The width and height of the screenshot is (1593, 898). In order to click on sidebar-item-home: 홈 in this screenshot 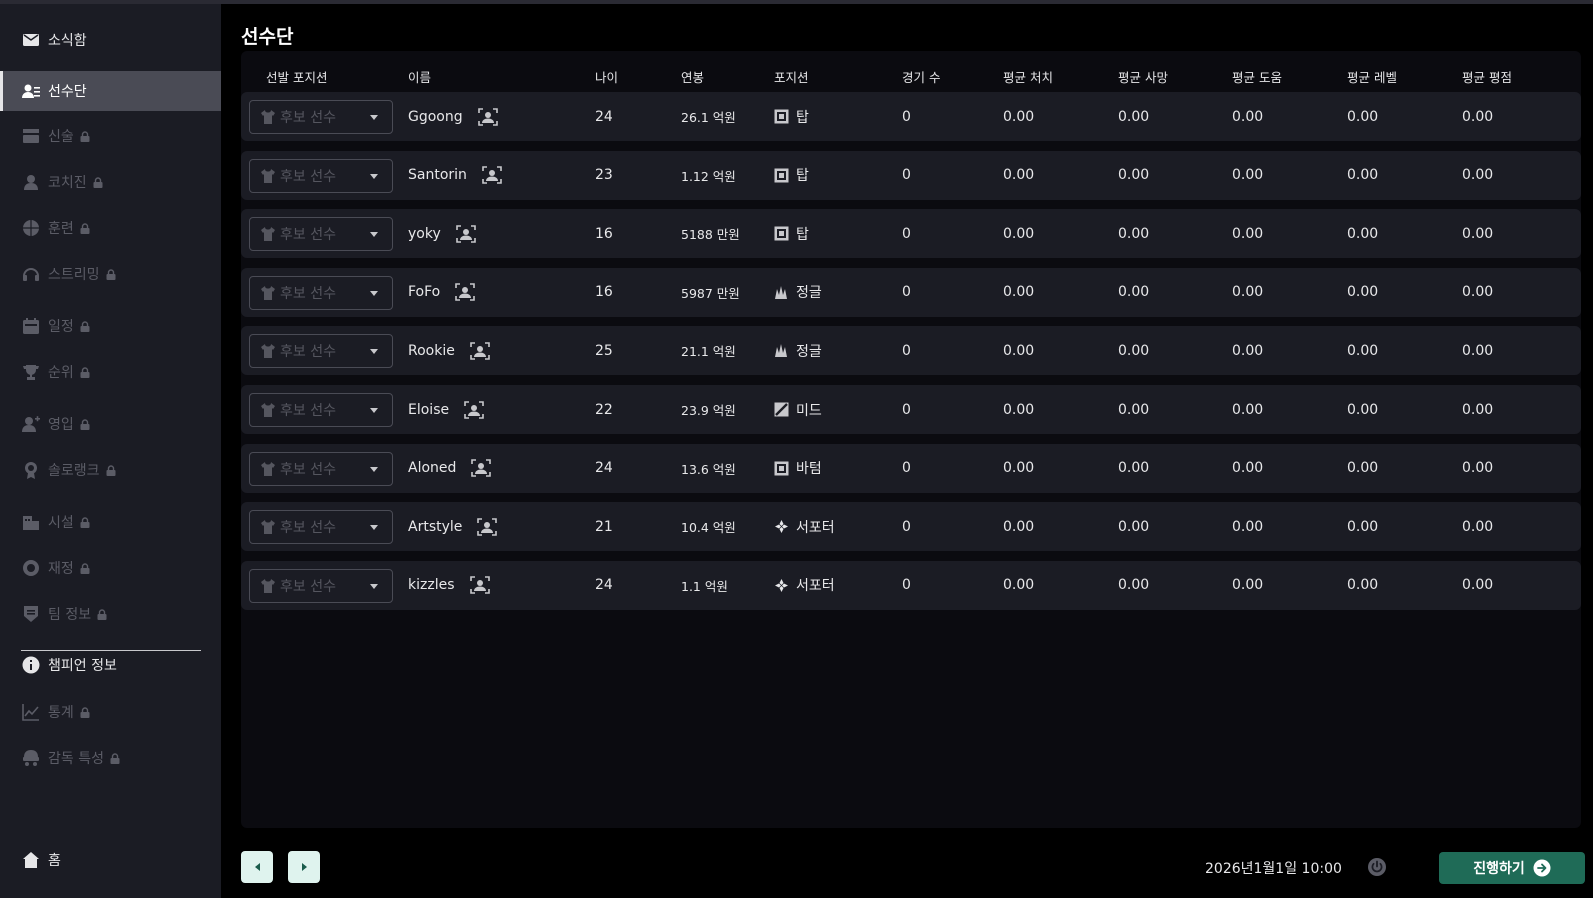, I will do `click(110, 860)`.